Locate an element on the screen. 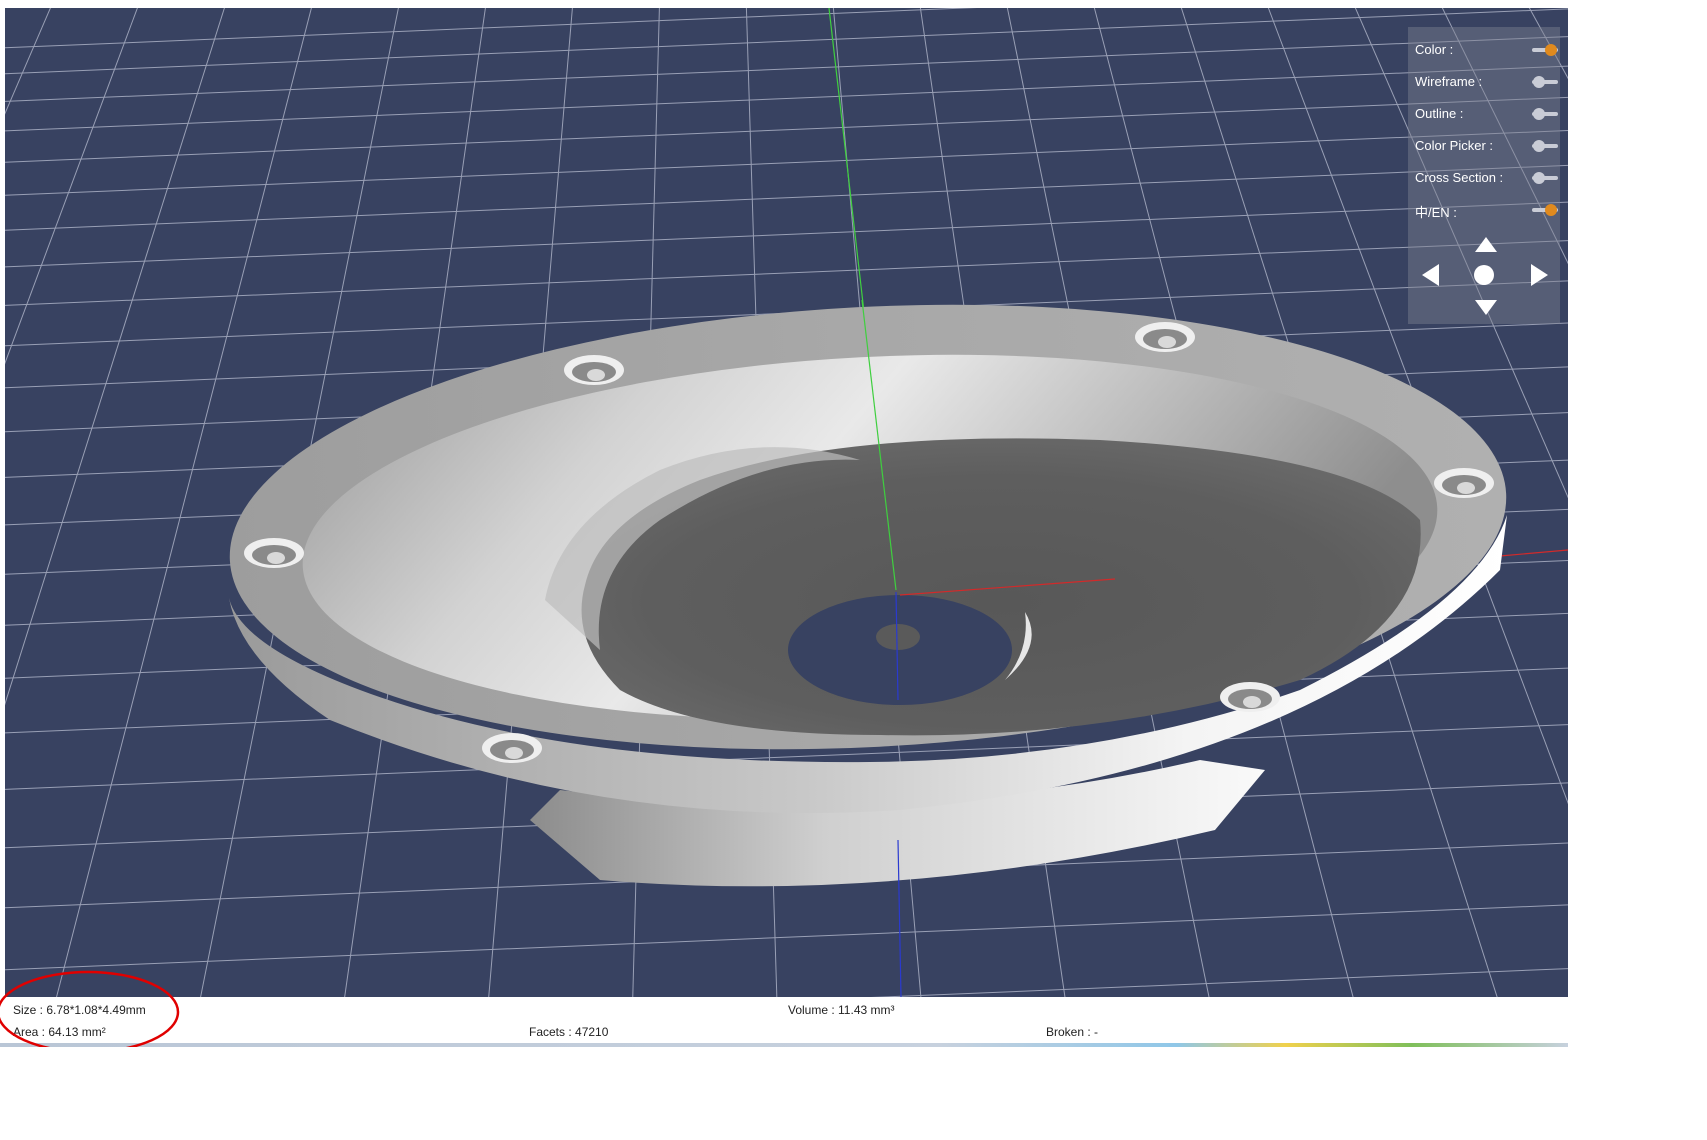  volume-readout: Volume : 11.43 mm³ is located at coordinates (841, 1010).